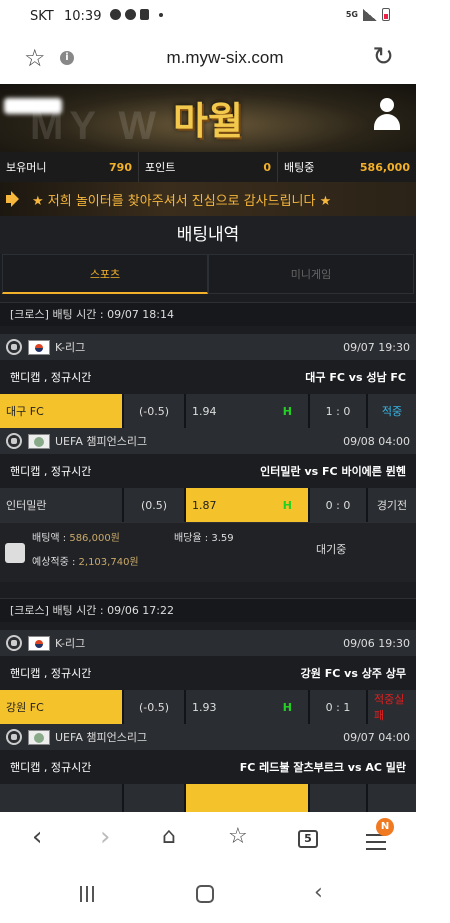 This screenshot has width=450, height=923. Describe the element at coordinates (247, 707) in the screenshot. I see `odds-cell: 1.93 H` at that location.